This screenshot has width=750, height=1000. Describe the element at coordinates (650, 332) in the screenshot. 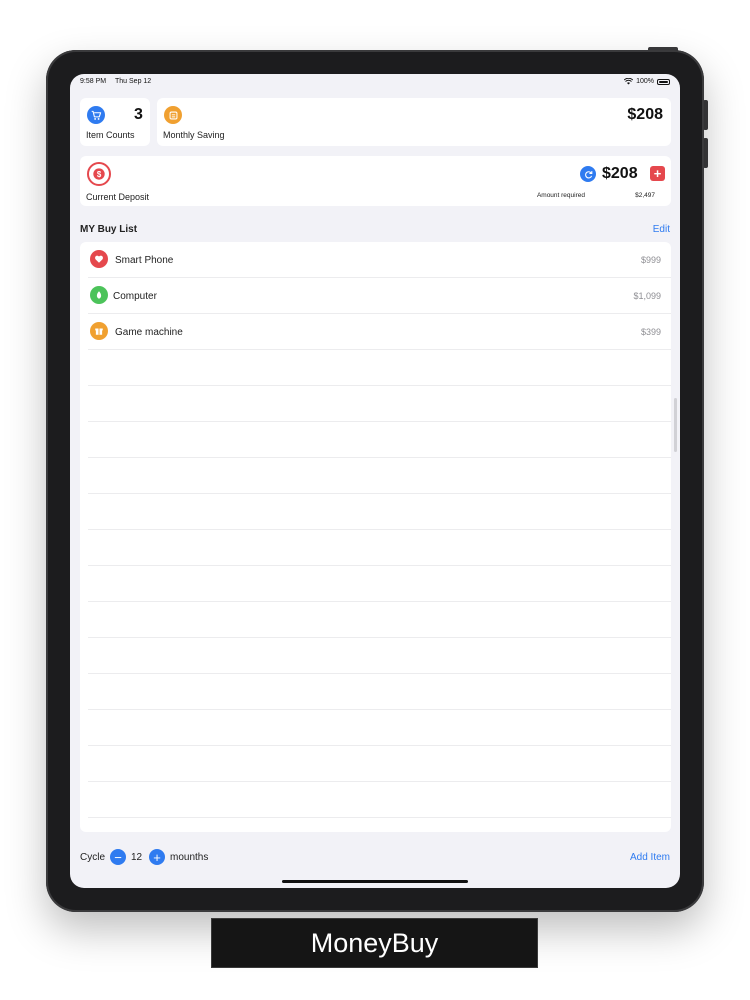

I see `item-price: $399` at that location.